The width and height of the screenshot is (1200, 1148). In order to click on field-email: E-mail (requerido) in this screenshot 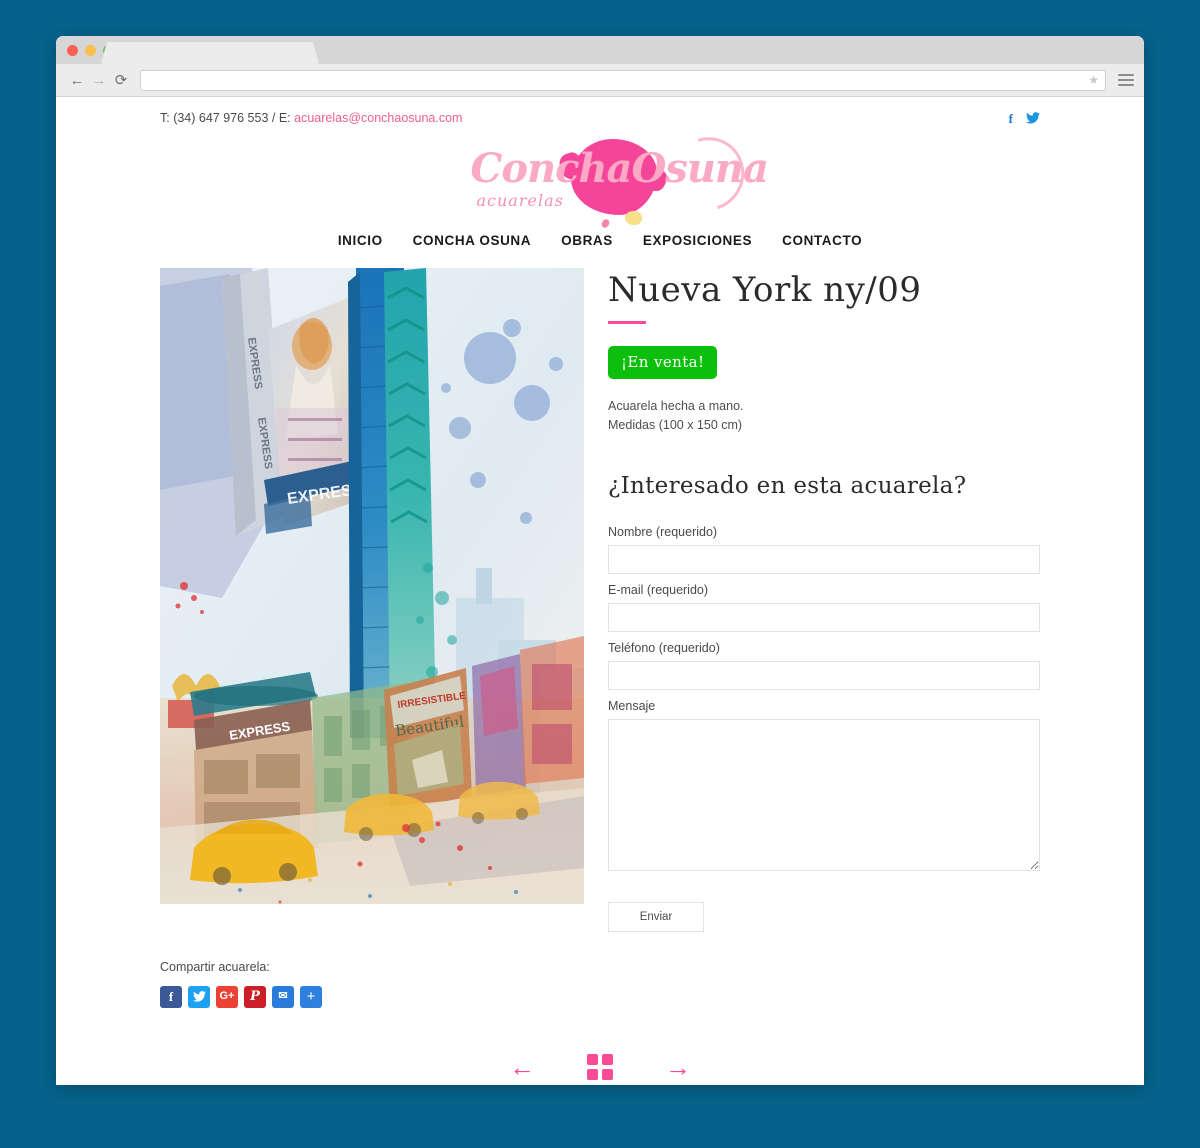, I will do `click(824, 607)`.